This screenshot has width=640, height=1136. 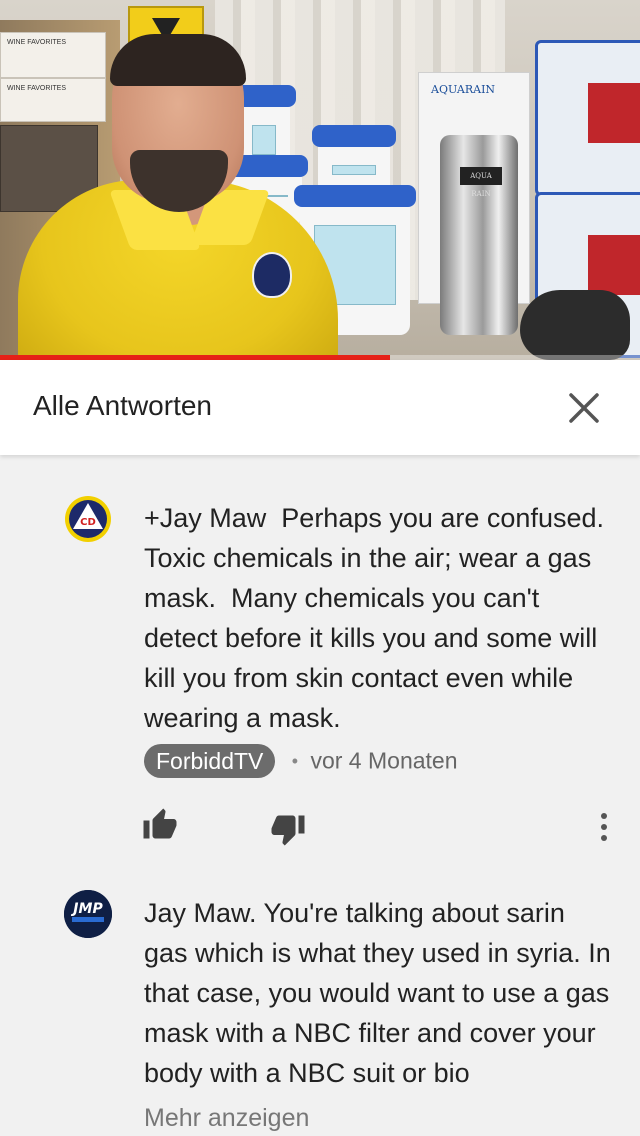 What do you see at coordinates (301, 761) in the screenshot?
I see `comment-meta: ForbiddTV • vor 4 Monaten` at bounding box center [301, 761].